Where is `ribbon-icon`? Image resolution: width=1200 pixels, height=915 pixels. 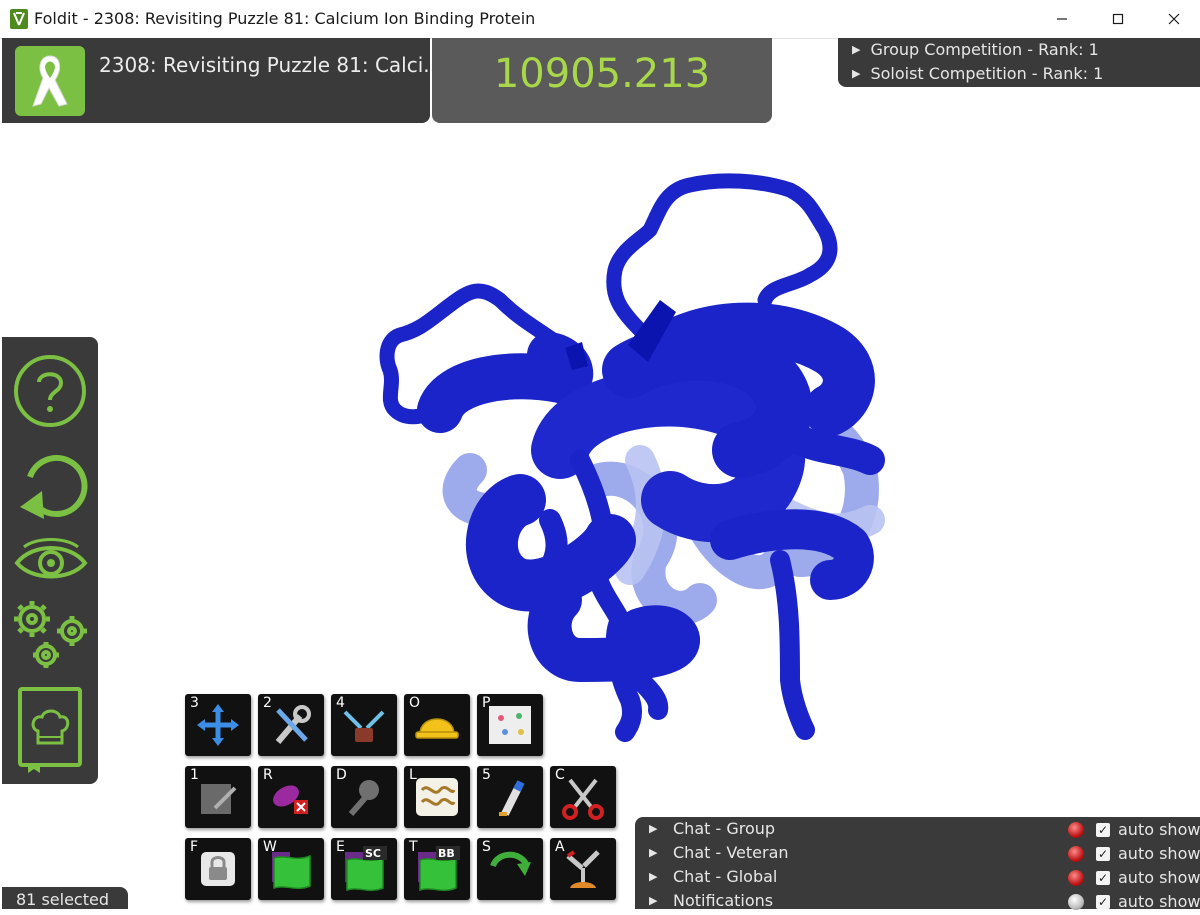
ribbon-icon is located at coordinates (50, 81).